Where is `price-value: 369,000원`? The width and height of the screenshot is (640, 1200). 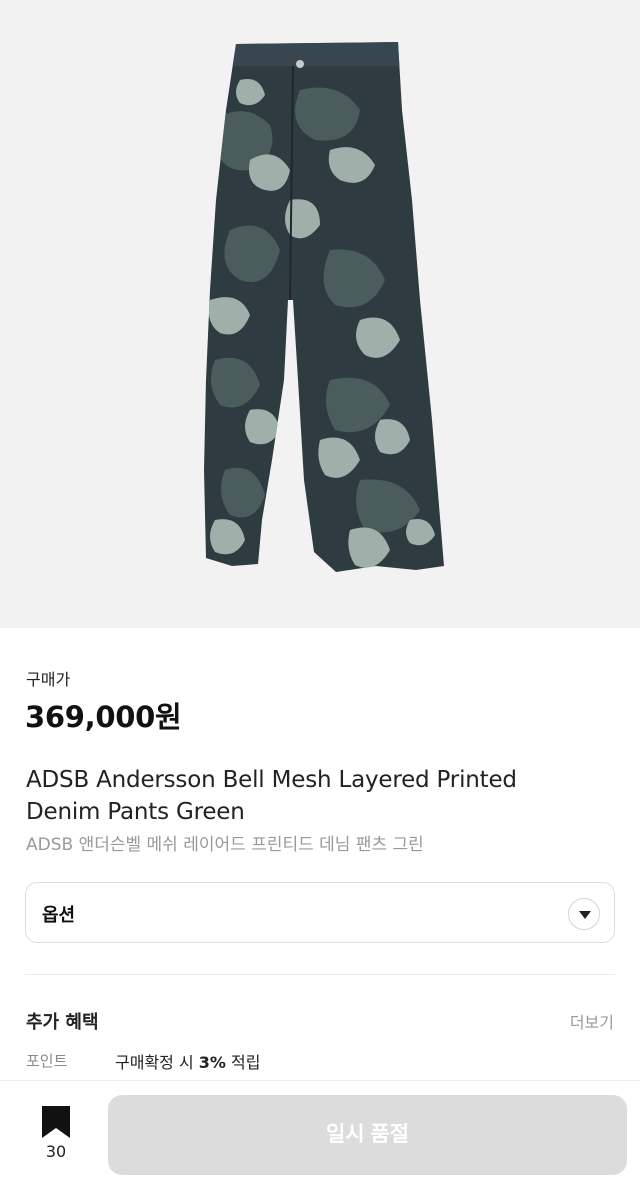 price-value: 369,000원 is located at coordinates (103, 717).